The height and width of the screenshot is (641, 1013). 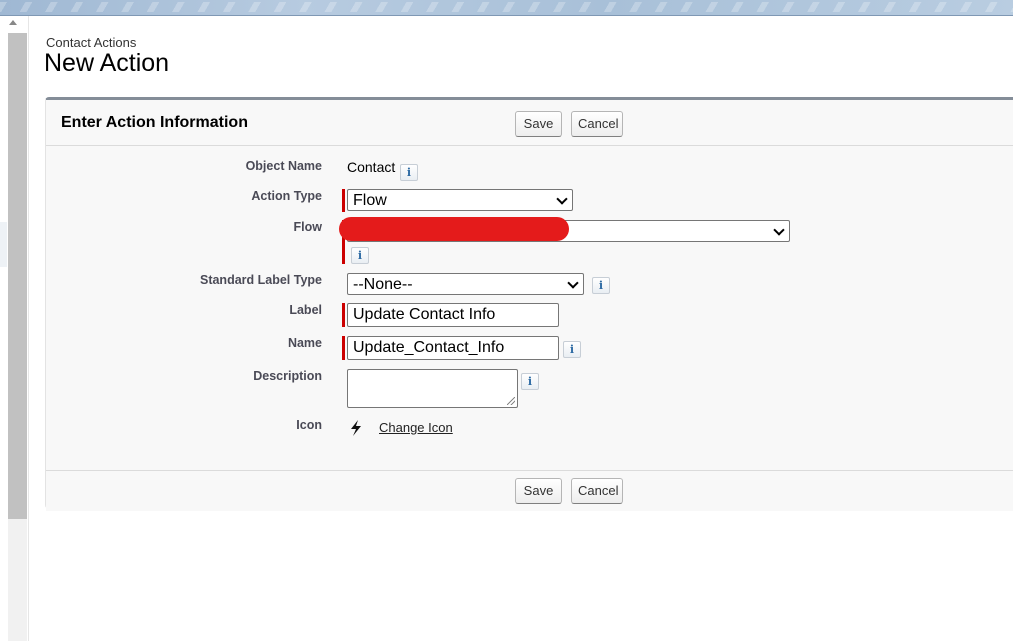 I want to click on icon-label: Icon, so click(x=309, y=425).